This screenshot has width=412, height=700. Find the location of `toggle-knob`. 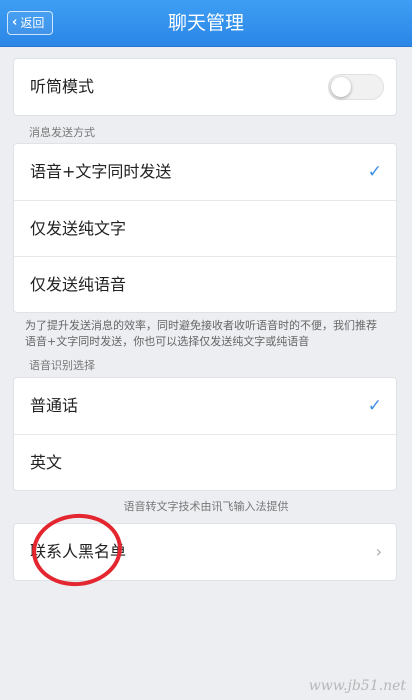

toggle-knob is located at coordinates (341, 87).